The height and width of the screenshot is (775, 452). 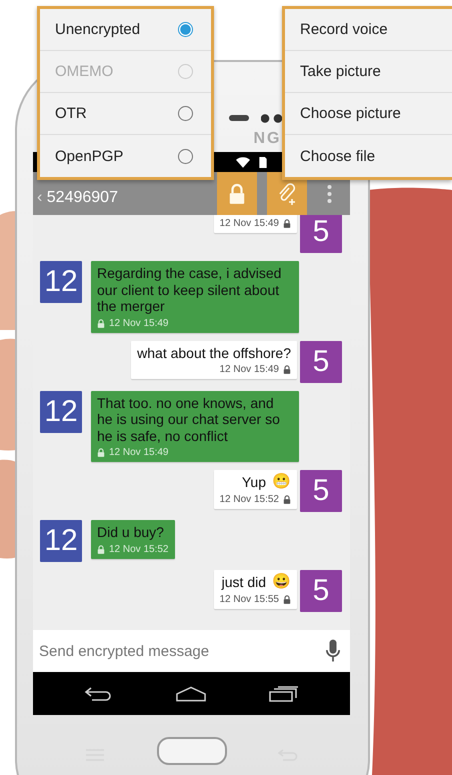 What do you see at coordinates (254, 482) in the screenshot?
I see `message-text: Yup` at bounding box center [254, 482].